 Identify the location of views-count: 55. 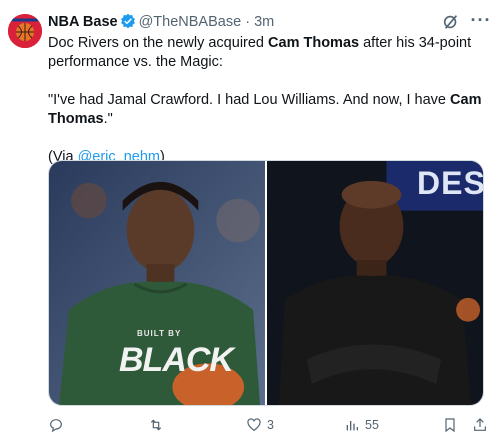
(372, 425).